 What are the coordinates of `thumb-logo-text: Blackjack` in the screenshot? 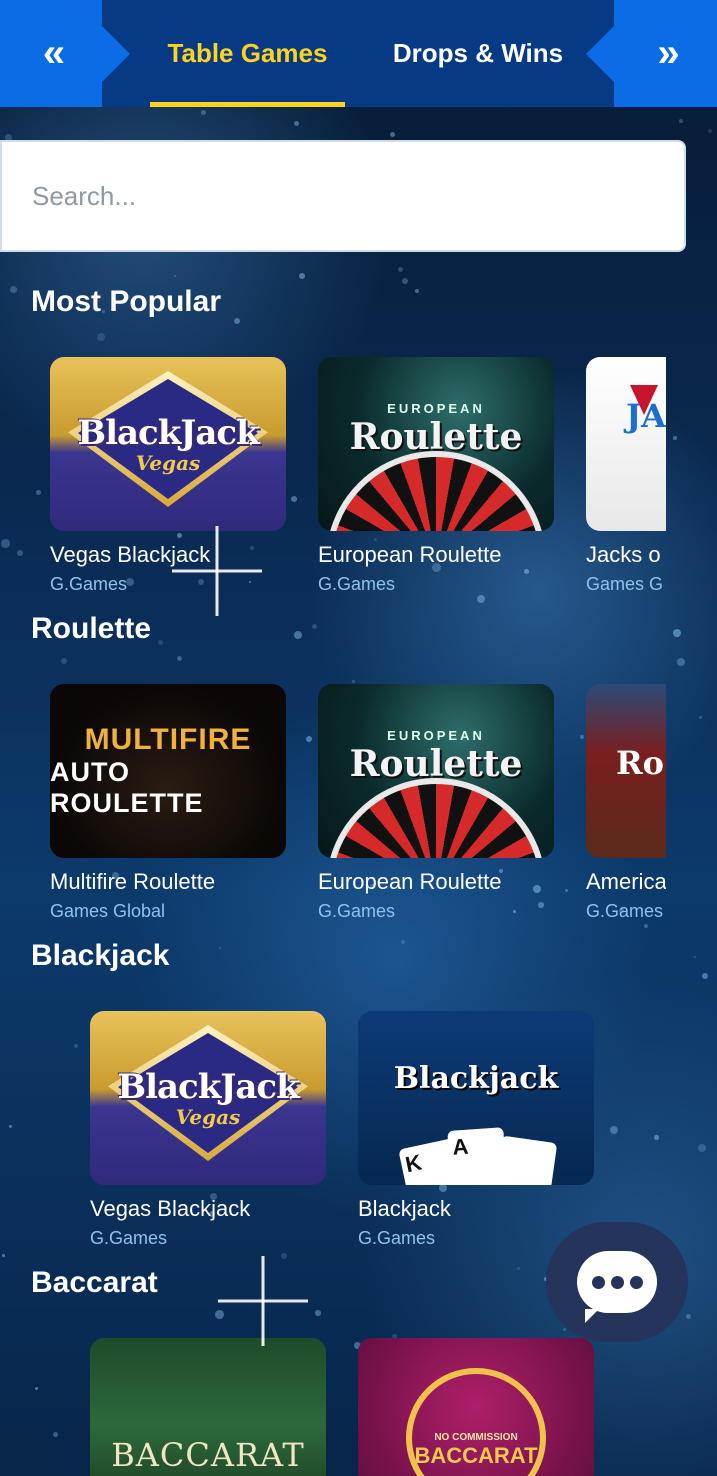 It's located at (476, 1078).